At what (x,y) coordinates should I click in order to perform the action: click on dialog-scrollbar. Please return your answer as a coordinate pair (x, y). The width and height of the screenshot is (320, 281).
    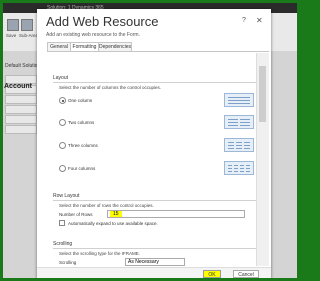
    Looking at the image, I should click on (262, 159).